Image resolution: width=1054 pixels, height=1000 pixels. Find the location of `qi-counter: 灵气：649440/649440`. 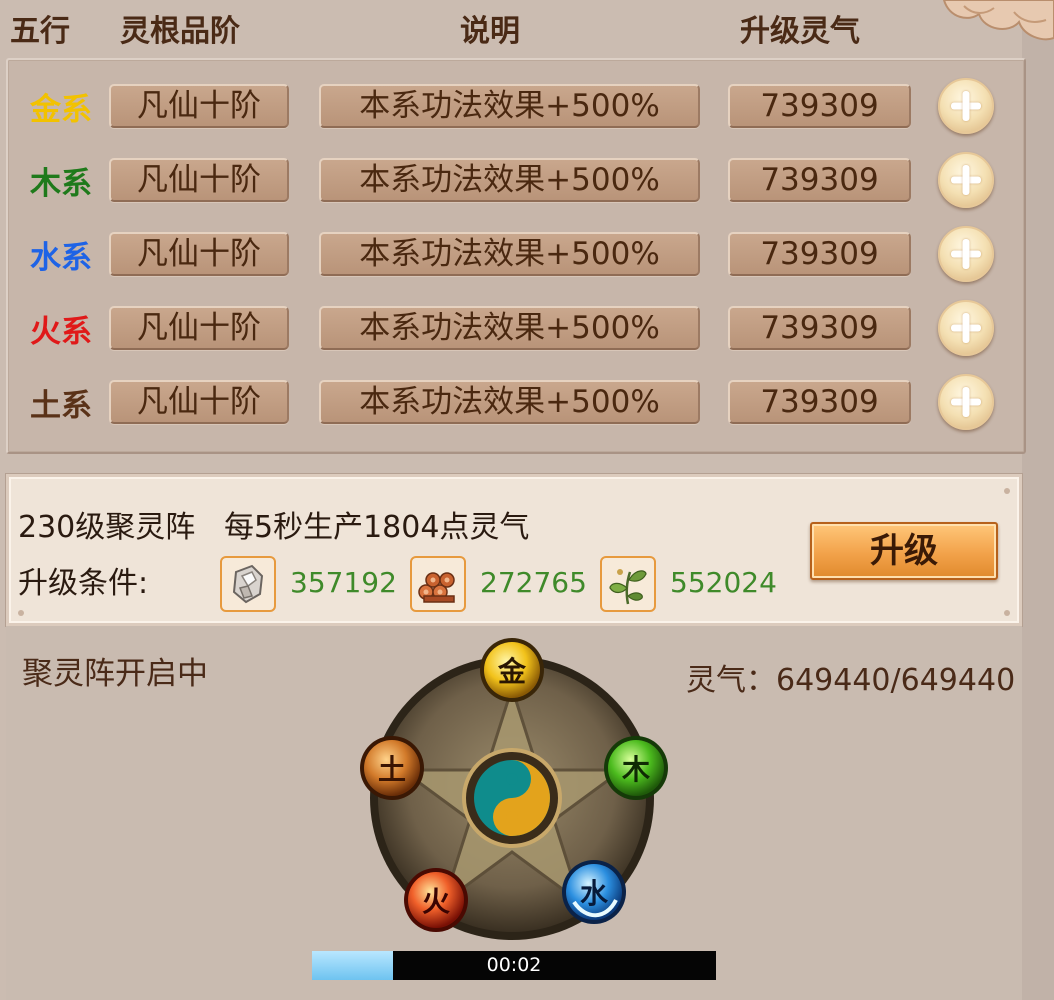

qi-counter: 灵气：649440/649440 is located at coordinates (851, 680).